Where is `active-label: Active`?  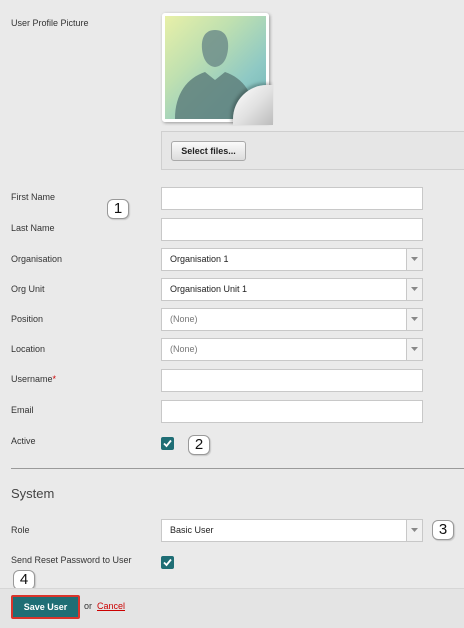 active-label: Active is located at coordinates (23, 441).